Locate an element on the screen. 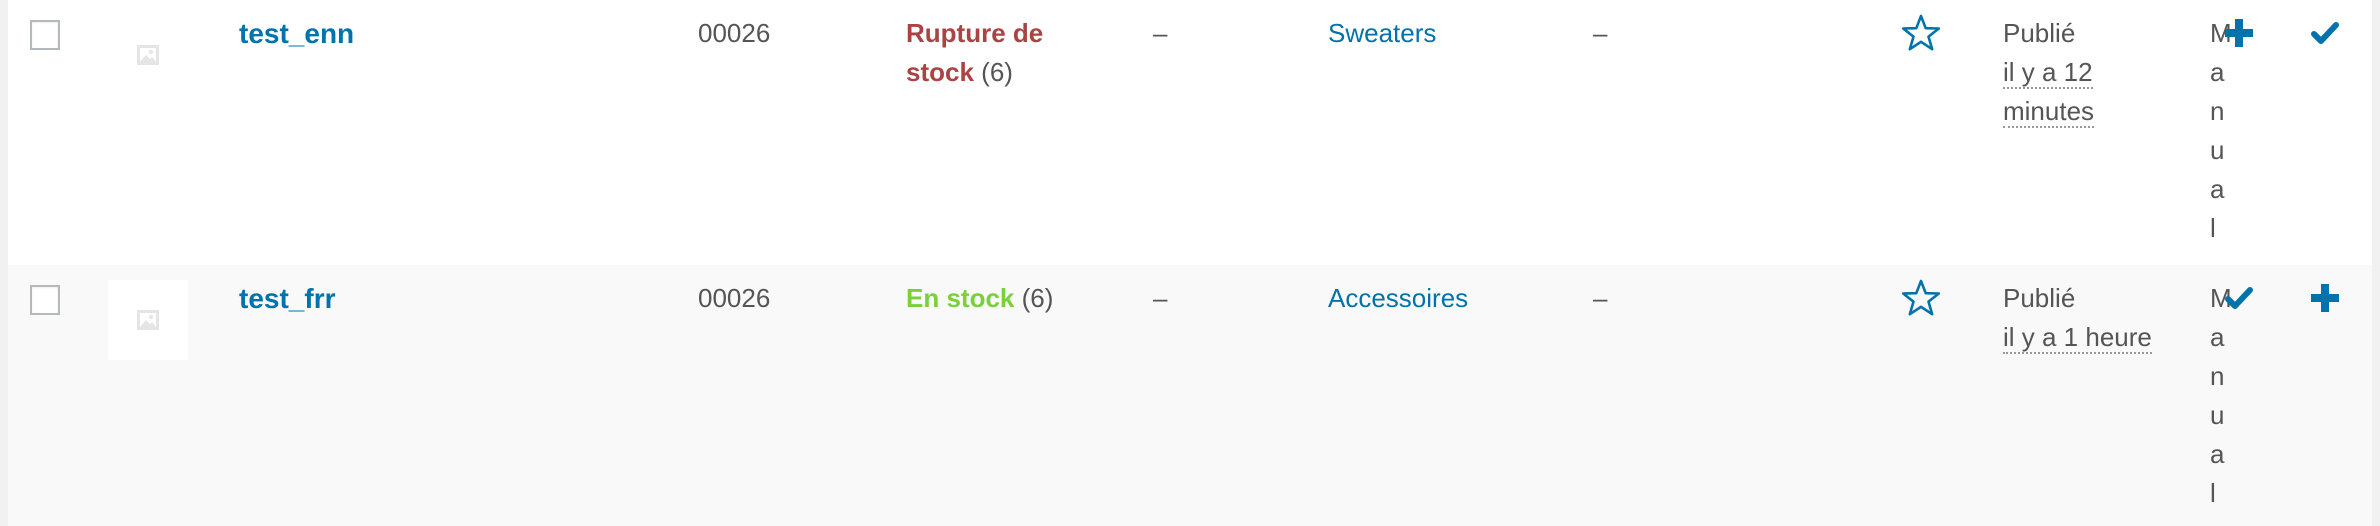 The height and width of the screenshot is (526, 2380). publish-date: Publié il y a 1 heure is located at coordinates (2078, 318).